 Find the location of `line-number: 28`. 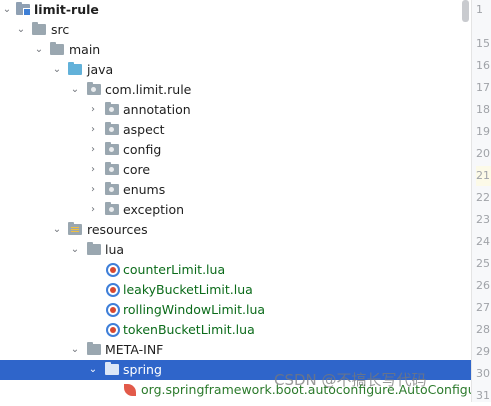

line-number: 28 is located at coordinates (483, 329).